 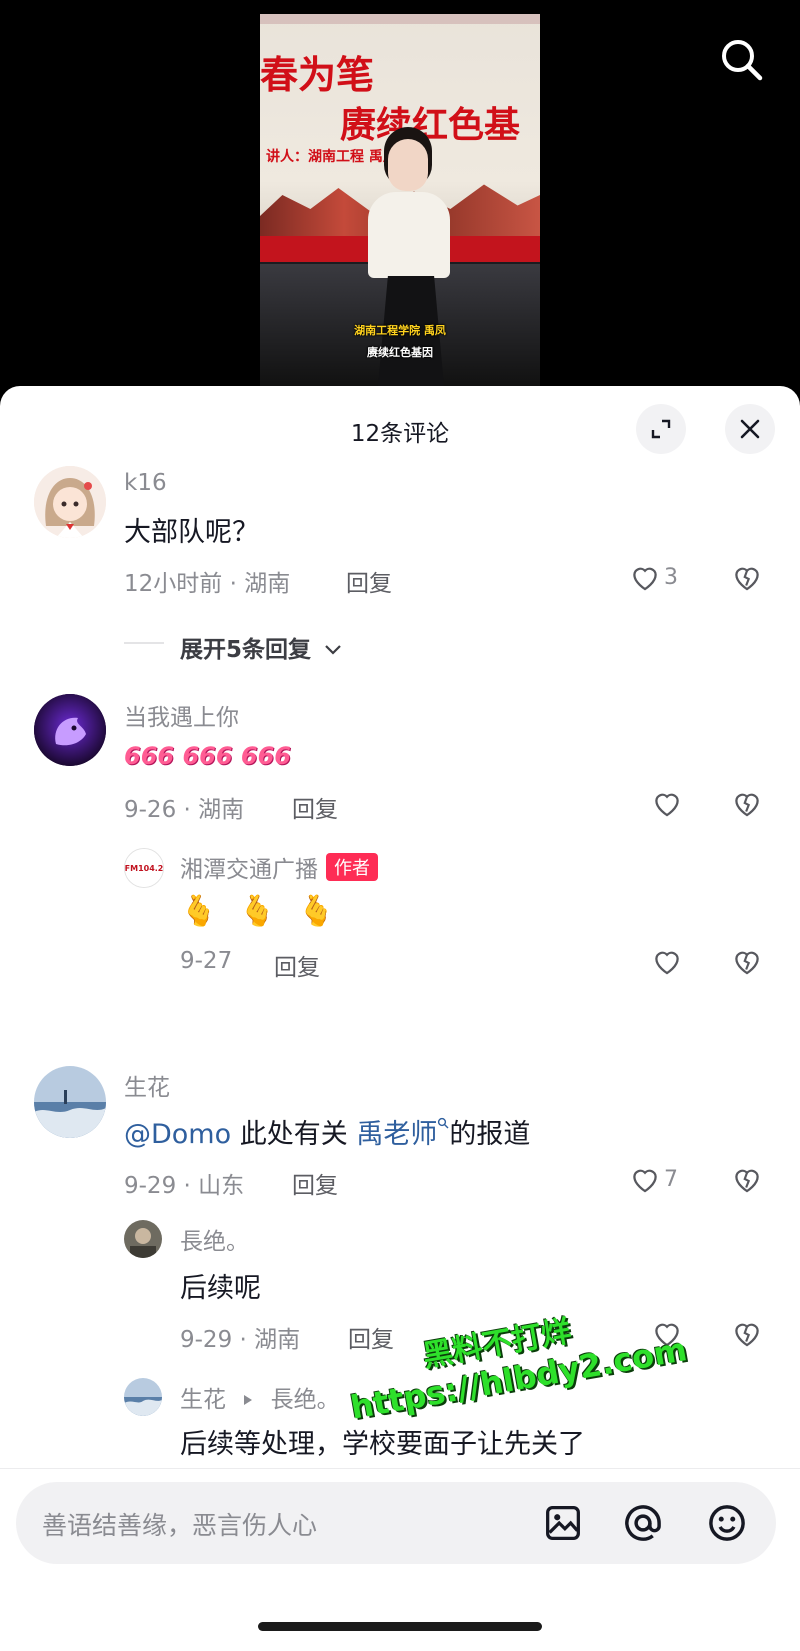 What do you see at coordinates (207, 584) in the screenshot?
I see `comment-meta: 12小时前 · 湖南` at bounding box center [207, 584].